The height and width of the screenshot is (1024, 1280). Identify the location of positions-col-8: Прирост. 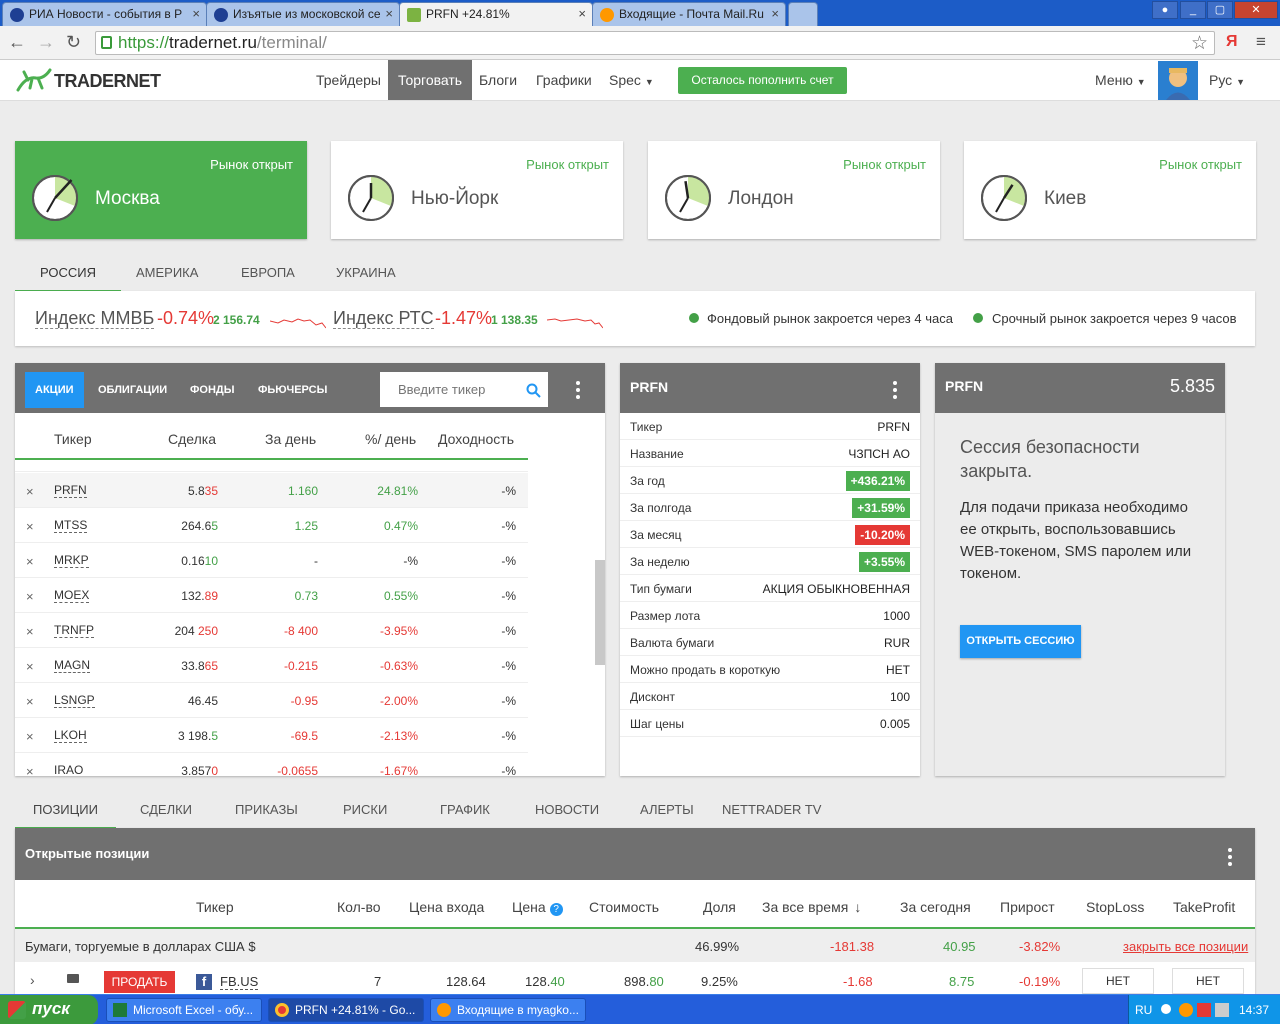
(1027, 907).